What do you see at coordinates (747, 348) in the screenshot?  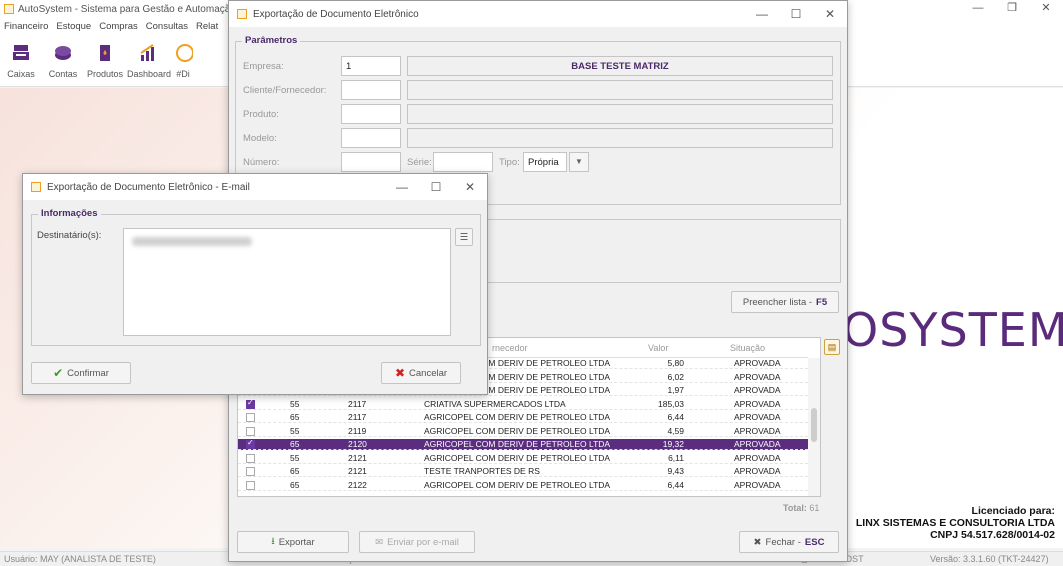 I see `col-situacao: Situação` at bounding box center [747, 348].